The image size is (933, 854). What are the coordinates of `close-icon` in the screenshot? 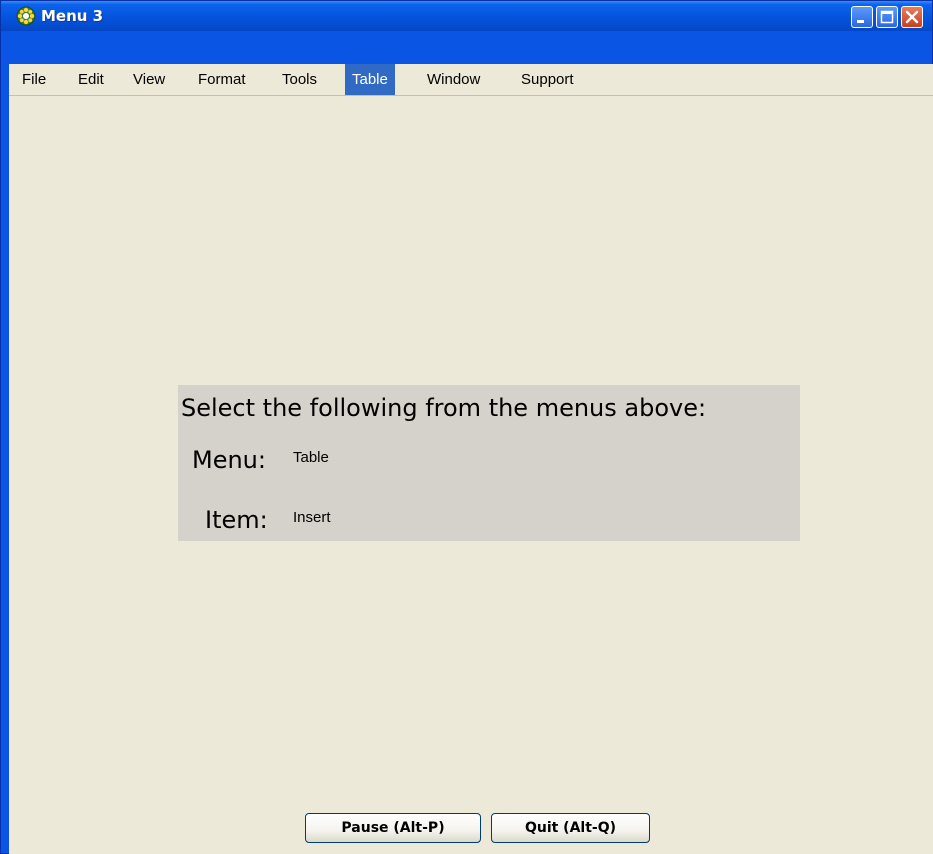 It's located at (912, 17).